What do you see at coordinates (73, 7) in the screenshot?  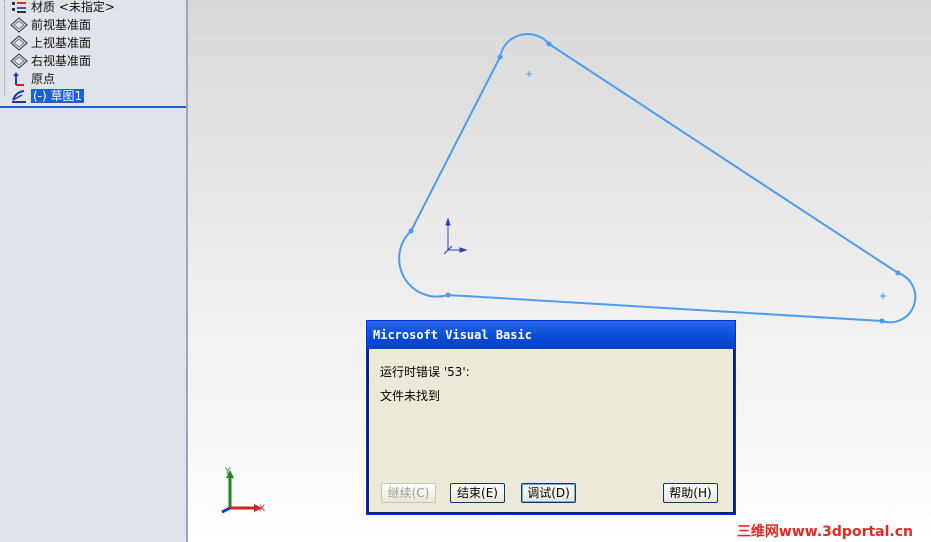 I see `tree-item-label: 材质 <未指定>` at bounding box center [73, 7].